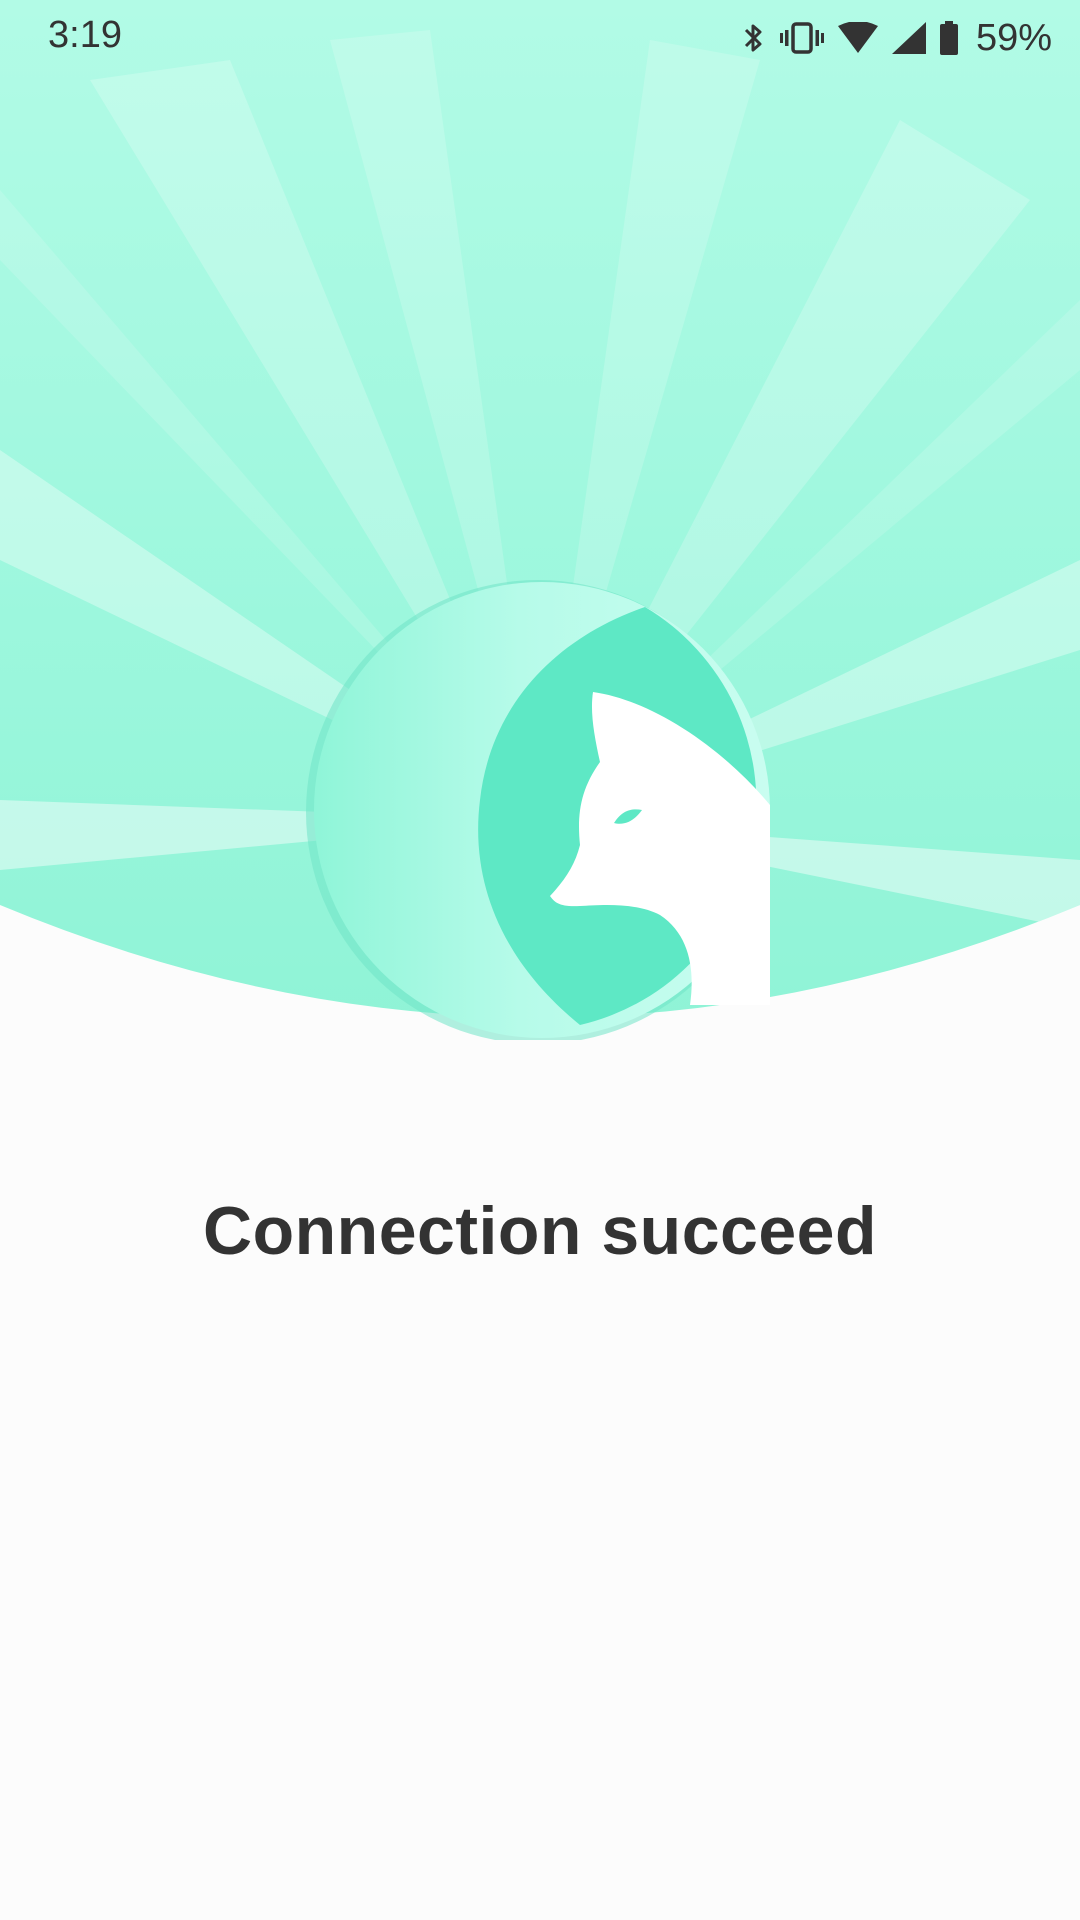 Image resolution: width=1080 pixels, height=1920 pixels. Describe the element at coordinates (908, 38) in the screenshot. I see `cell-signal-icon` at that location.